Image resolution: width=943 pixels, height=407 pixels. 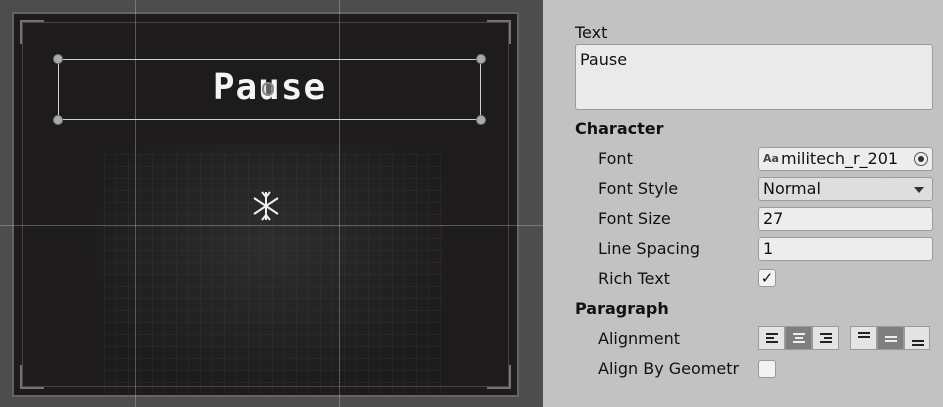 I want to click on font-asset-icon: Aa, so click(x=771, y=158).